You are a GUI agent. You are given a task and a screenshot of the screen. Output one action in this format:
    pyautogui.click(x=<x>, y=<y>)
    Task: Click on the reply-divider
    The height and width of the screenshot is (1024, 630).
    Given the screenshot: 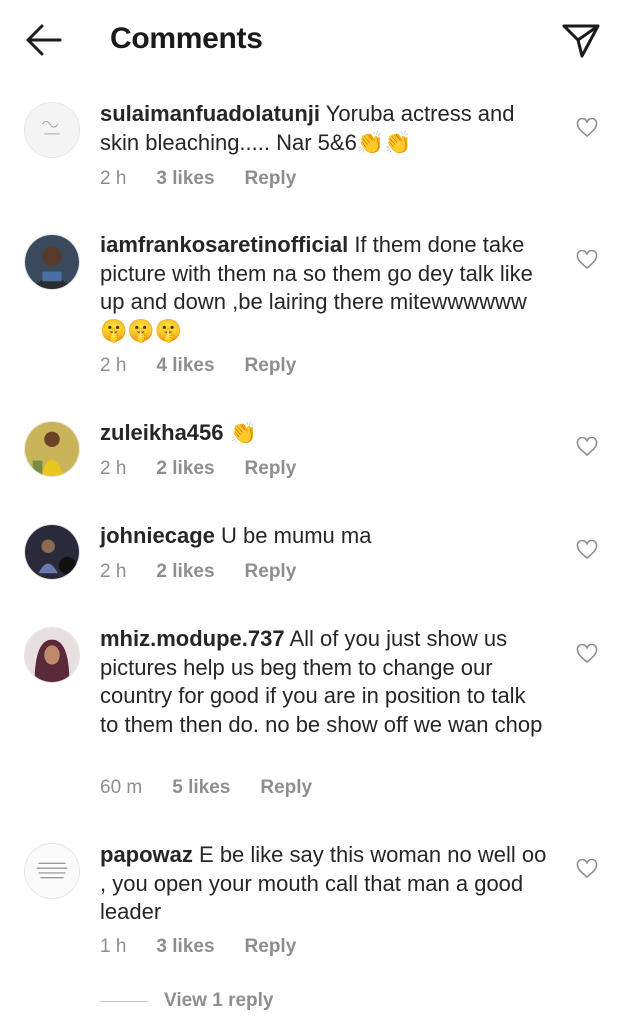 What is the action you would take?
    pyautogui.click(x=124, y=1001)
    